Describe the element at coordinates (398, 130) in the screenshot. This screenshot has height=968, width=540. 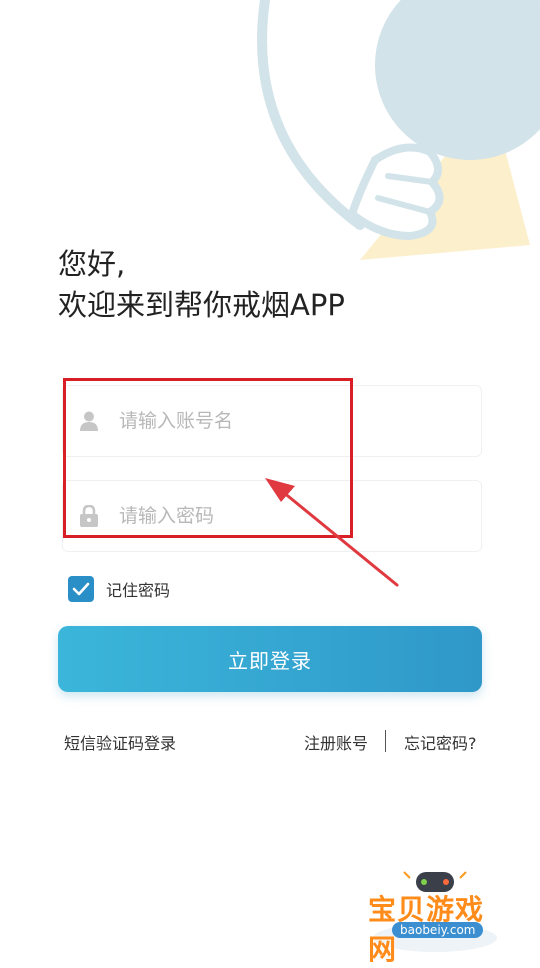
I see `header-illustration` at that location.